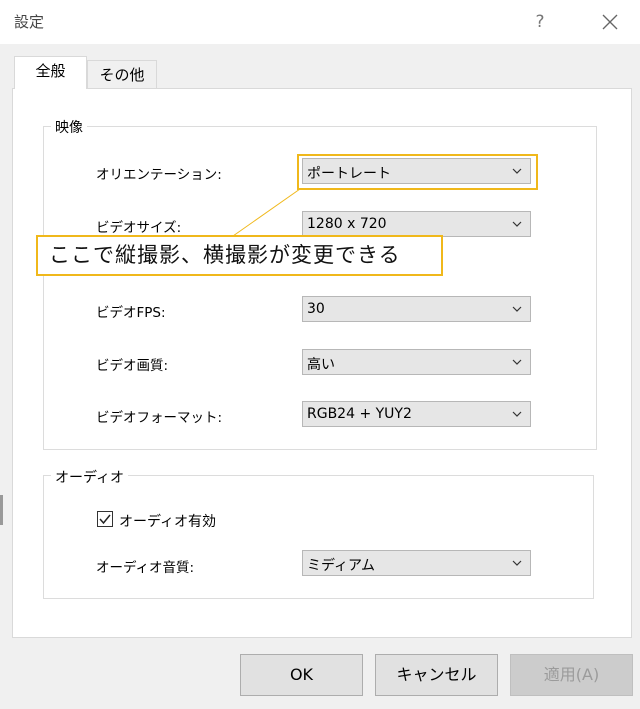 The width and height of the screenshot is (640, 709). I want to click on video-fps-select: 30, so click(416, 309).